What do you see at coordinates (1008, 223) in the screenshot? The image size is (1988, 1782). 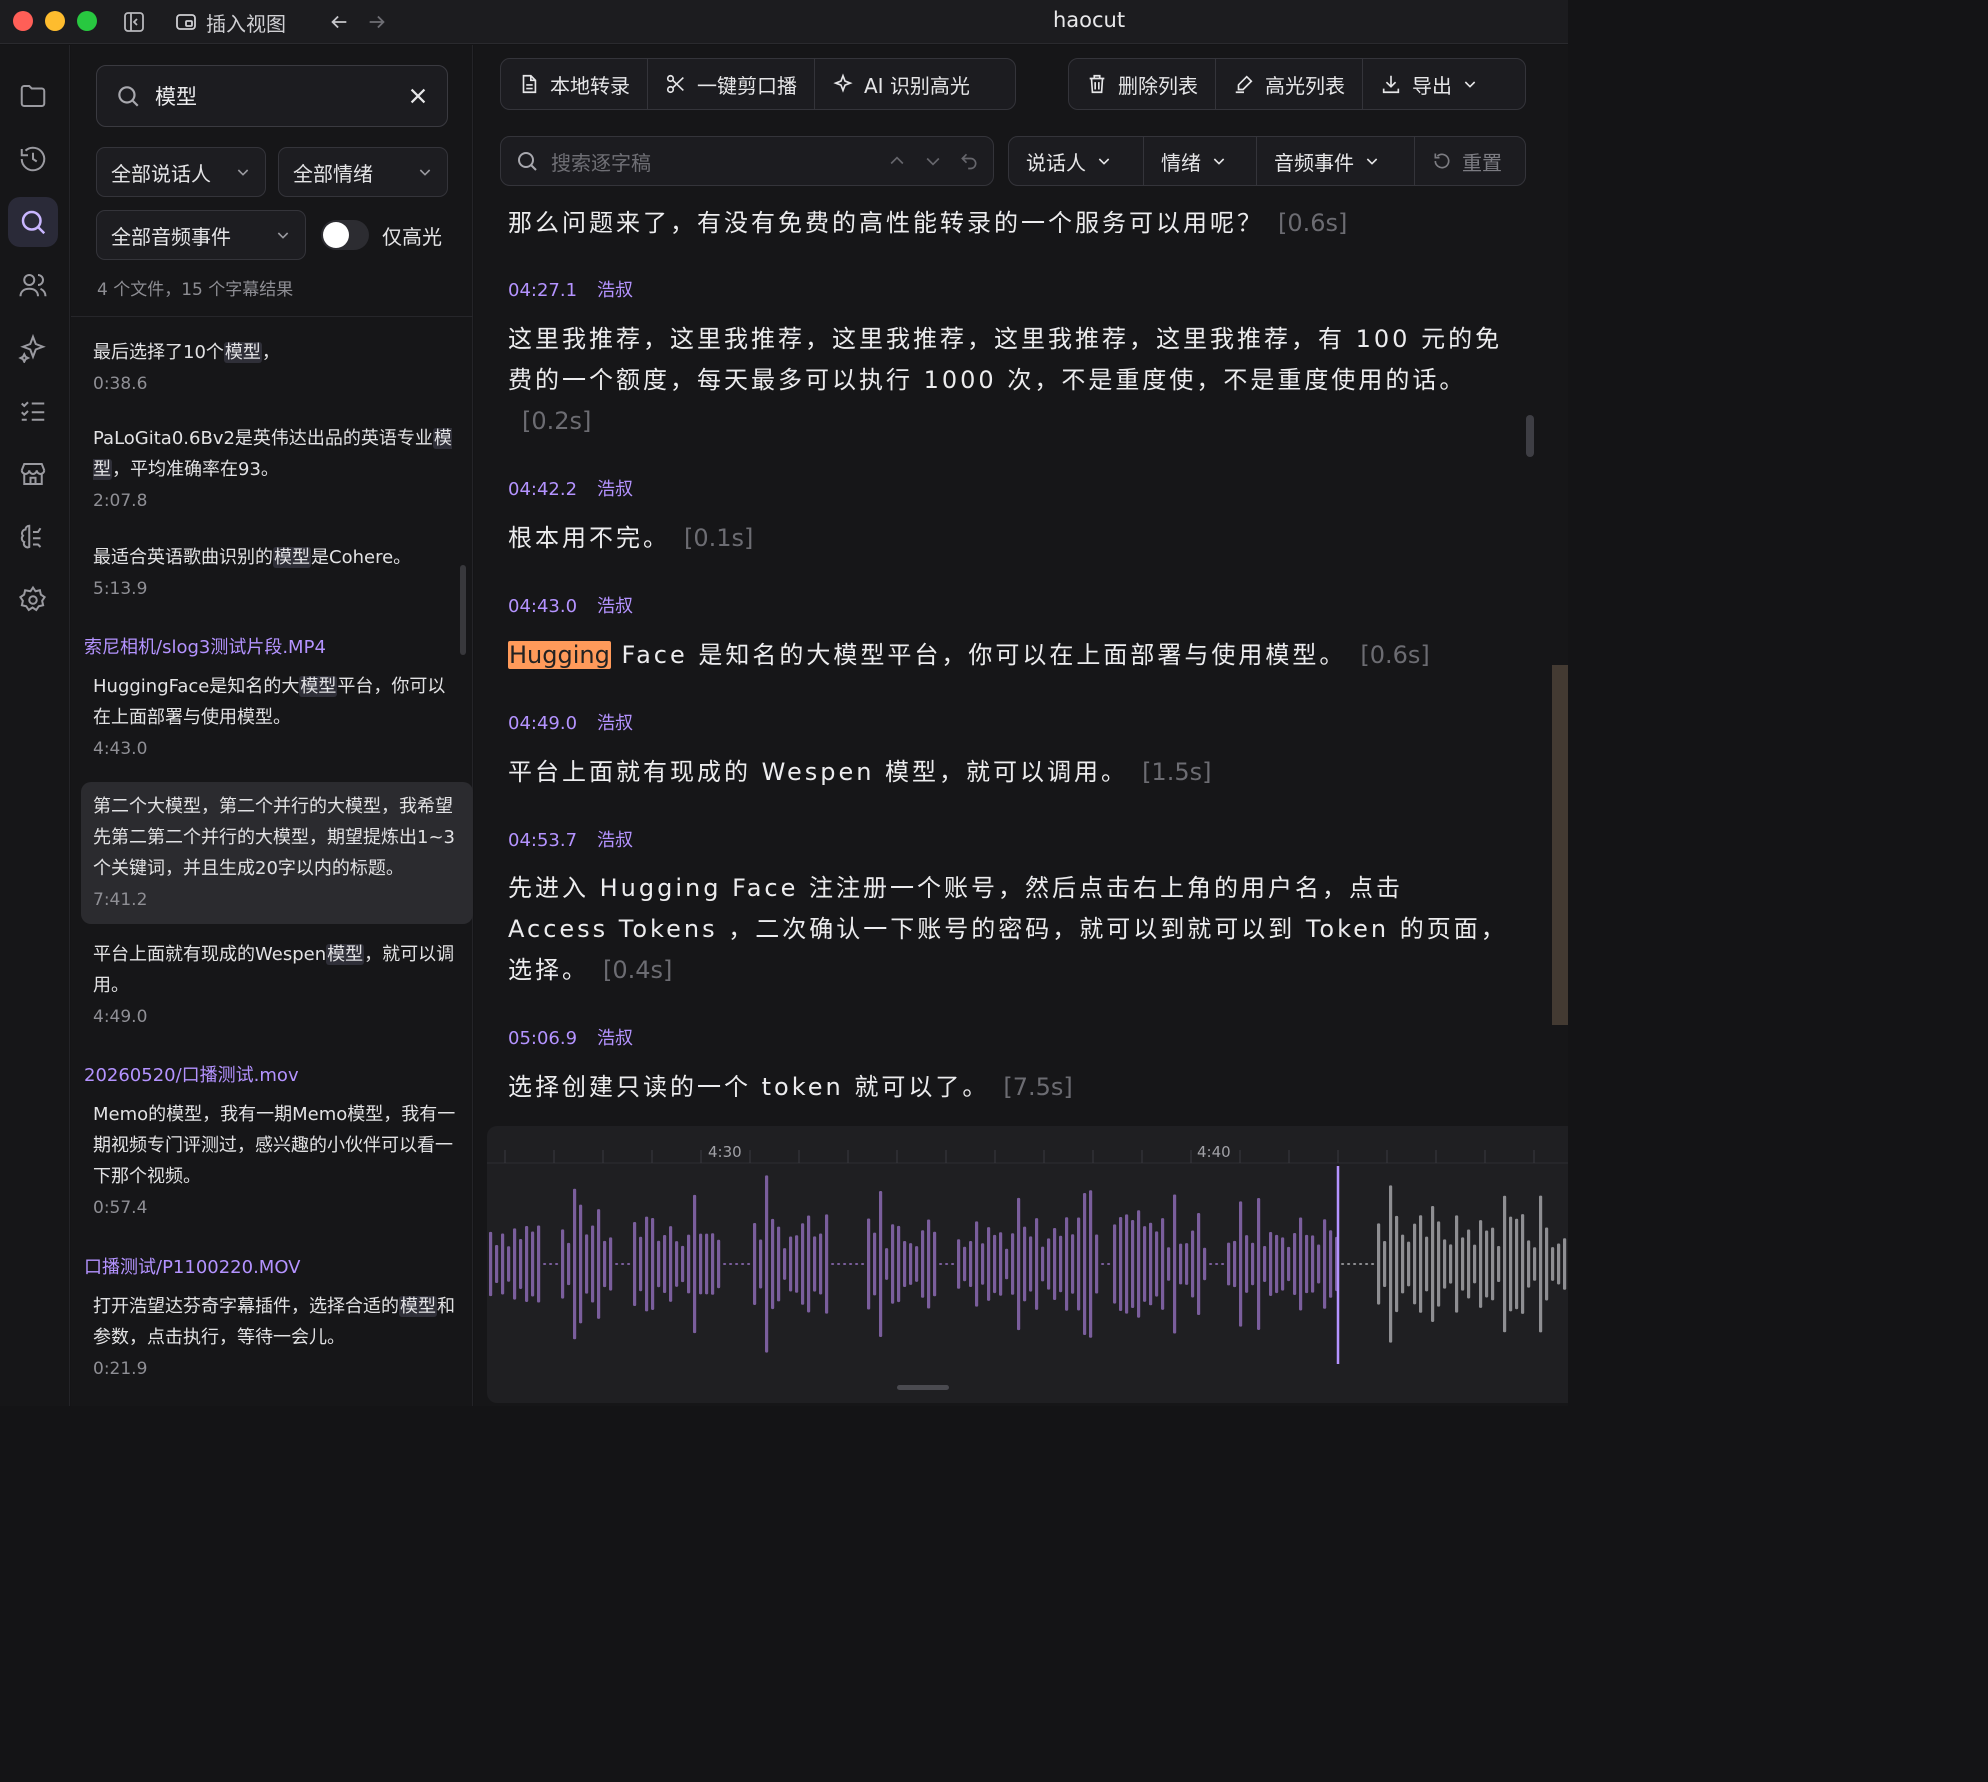 I see `transcript-line: 那么问题来了，有没有免费的高性能转录的一个服务可以用呢？ [0.6s]` at bounding box center [1008, 223].